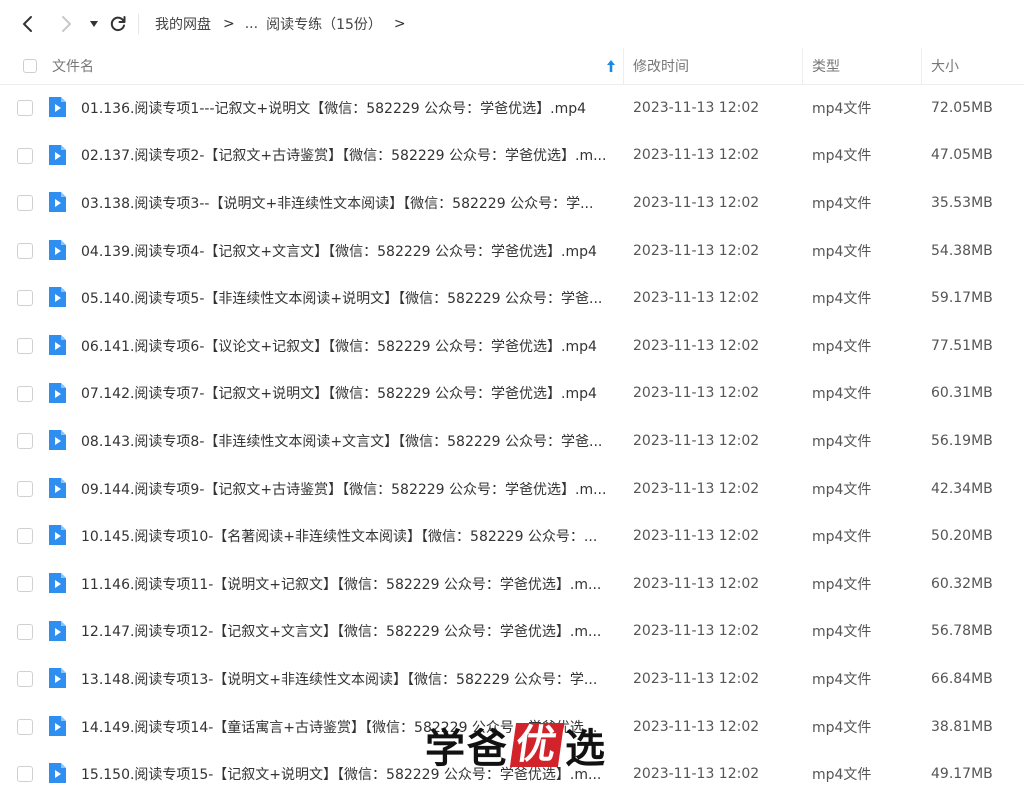 The image size is (1024, 806). I want to click on file-size: 66.84MB, so click(962, 678).